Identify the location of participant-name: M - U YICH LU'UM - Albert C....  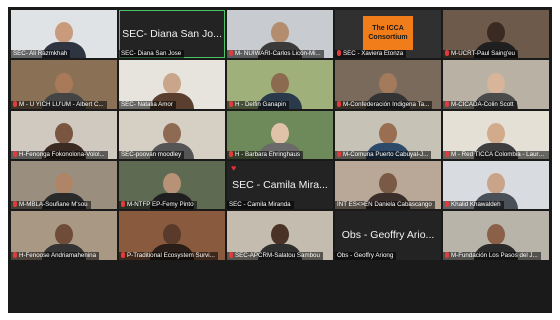
(59, 104).